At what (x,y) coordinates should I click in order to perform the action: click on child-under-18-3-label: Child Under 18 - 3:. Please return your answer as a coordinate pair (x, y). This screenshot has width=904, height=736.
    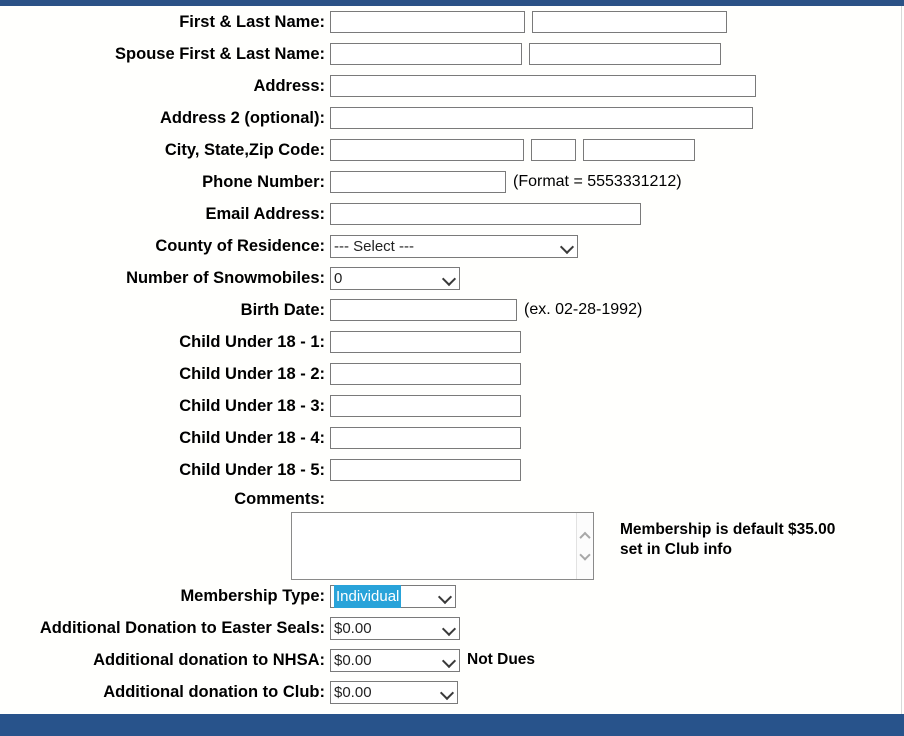
    Looking at the image, I should click on (252, 405).